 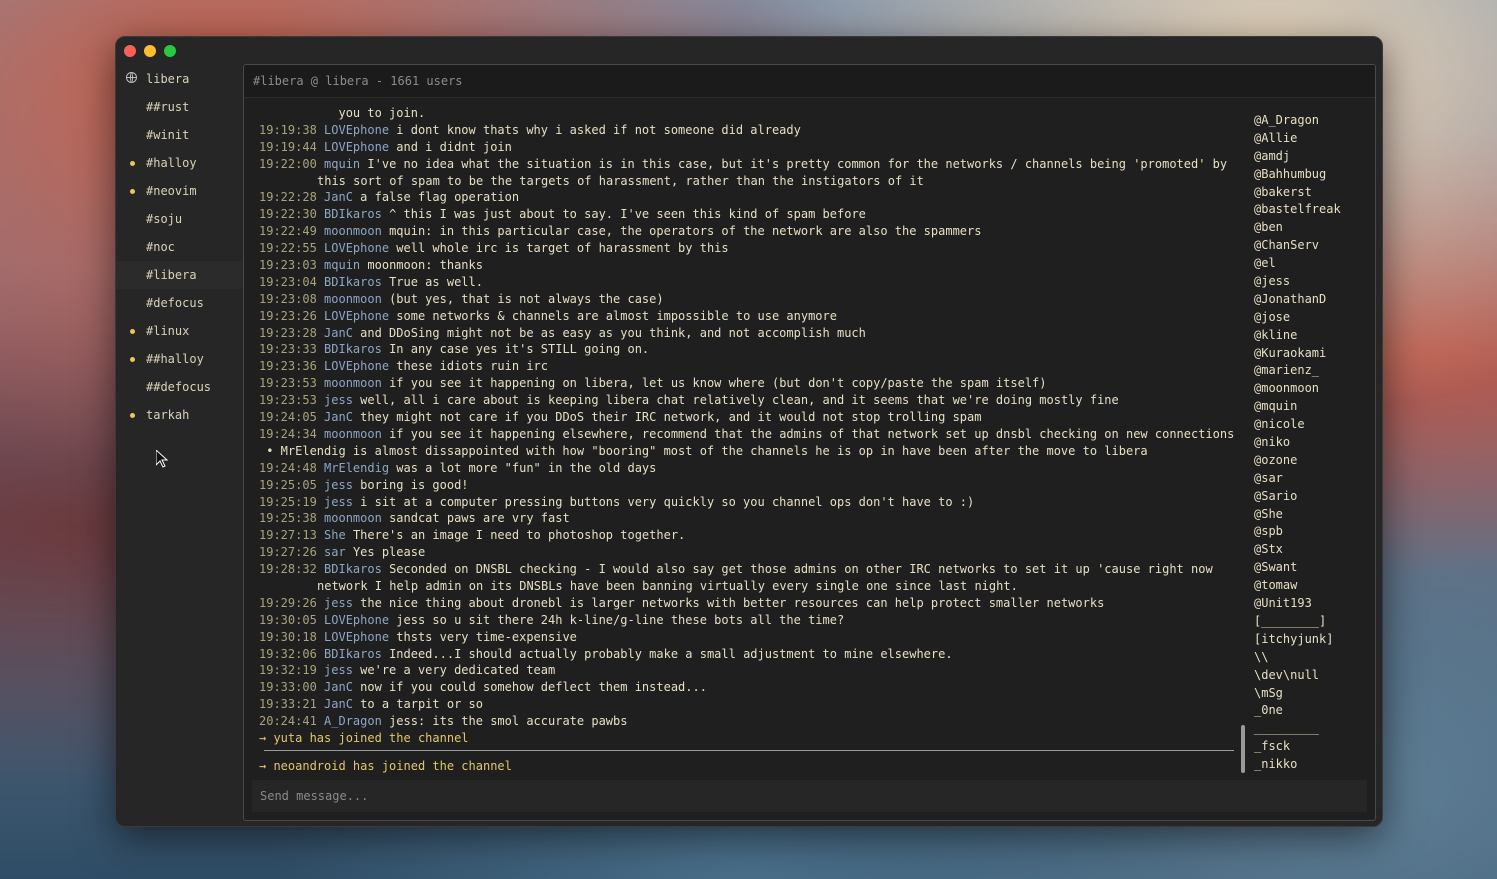 What do you see at coordinates (338, 552) in the screenshot?
I see `message-nick: sar` at bounding box center [338, 552].